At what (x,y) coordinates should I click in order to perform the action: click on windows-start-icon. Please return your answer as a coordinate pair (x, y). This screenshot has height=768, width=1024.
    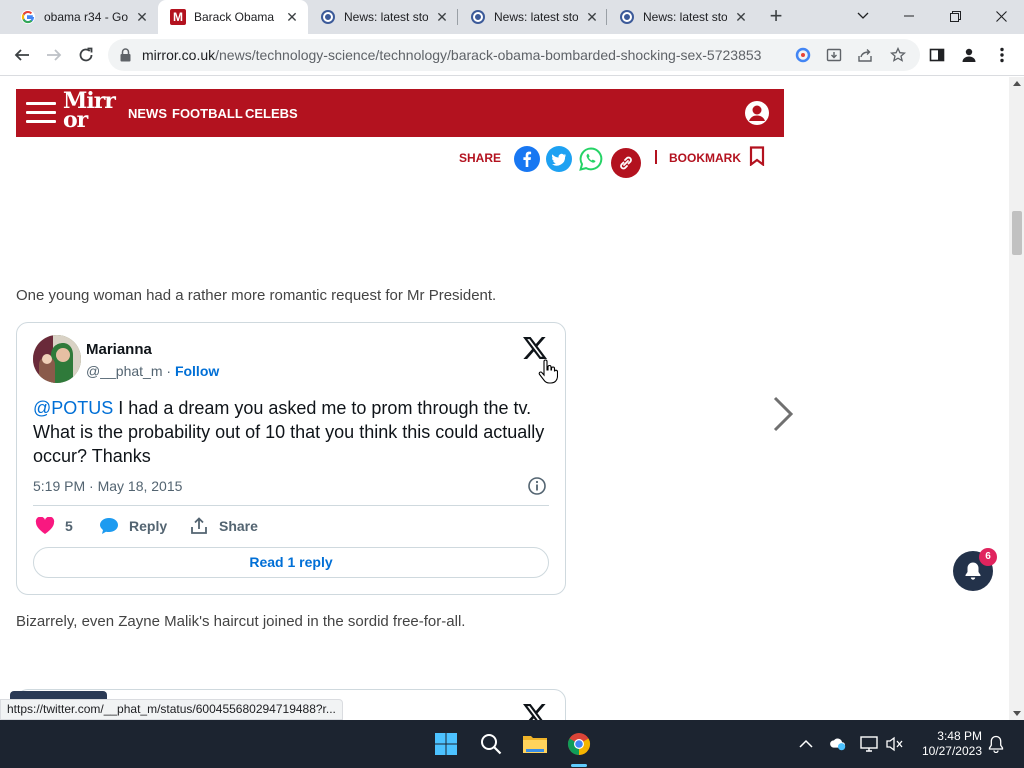
    Looking at the image, I should click on (446, 744).